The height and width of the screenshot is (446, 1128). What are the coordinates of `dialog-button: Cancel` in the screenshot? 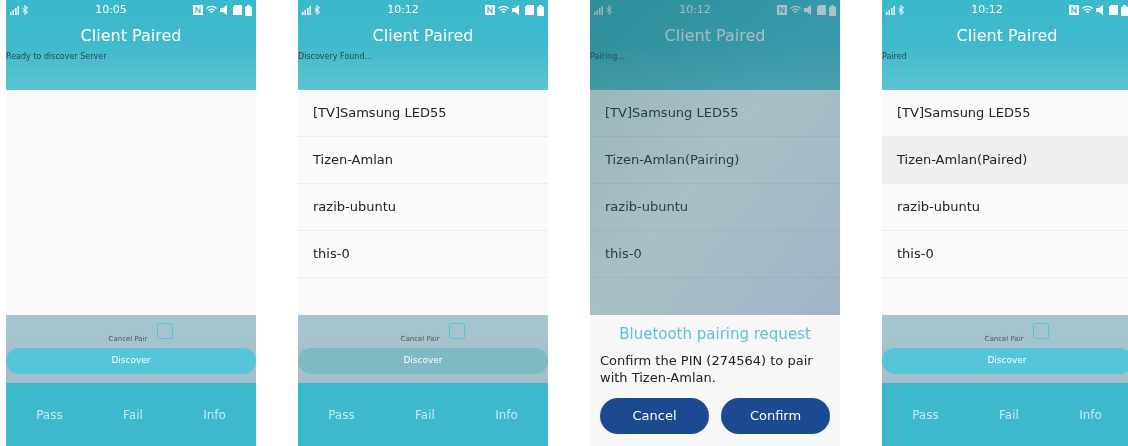 It's located at (654, 415).